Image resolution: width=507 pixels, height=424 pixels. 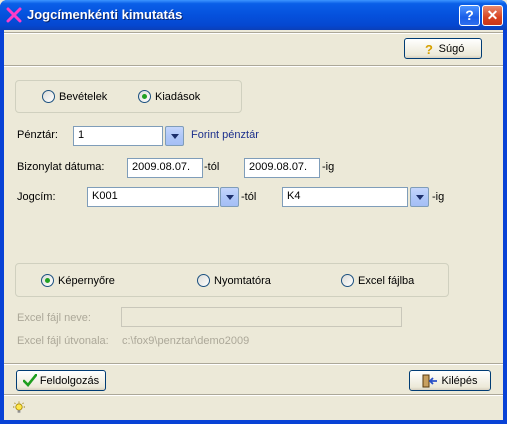 I want to click on app-logo-icon, so click(x=14, y=15).